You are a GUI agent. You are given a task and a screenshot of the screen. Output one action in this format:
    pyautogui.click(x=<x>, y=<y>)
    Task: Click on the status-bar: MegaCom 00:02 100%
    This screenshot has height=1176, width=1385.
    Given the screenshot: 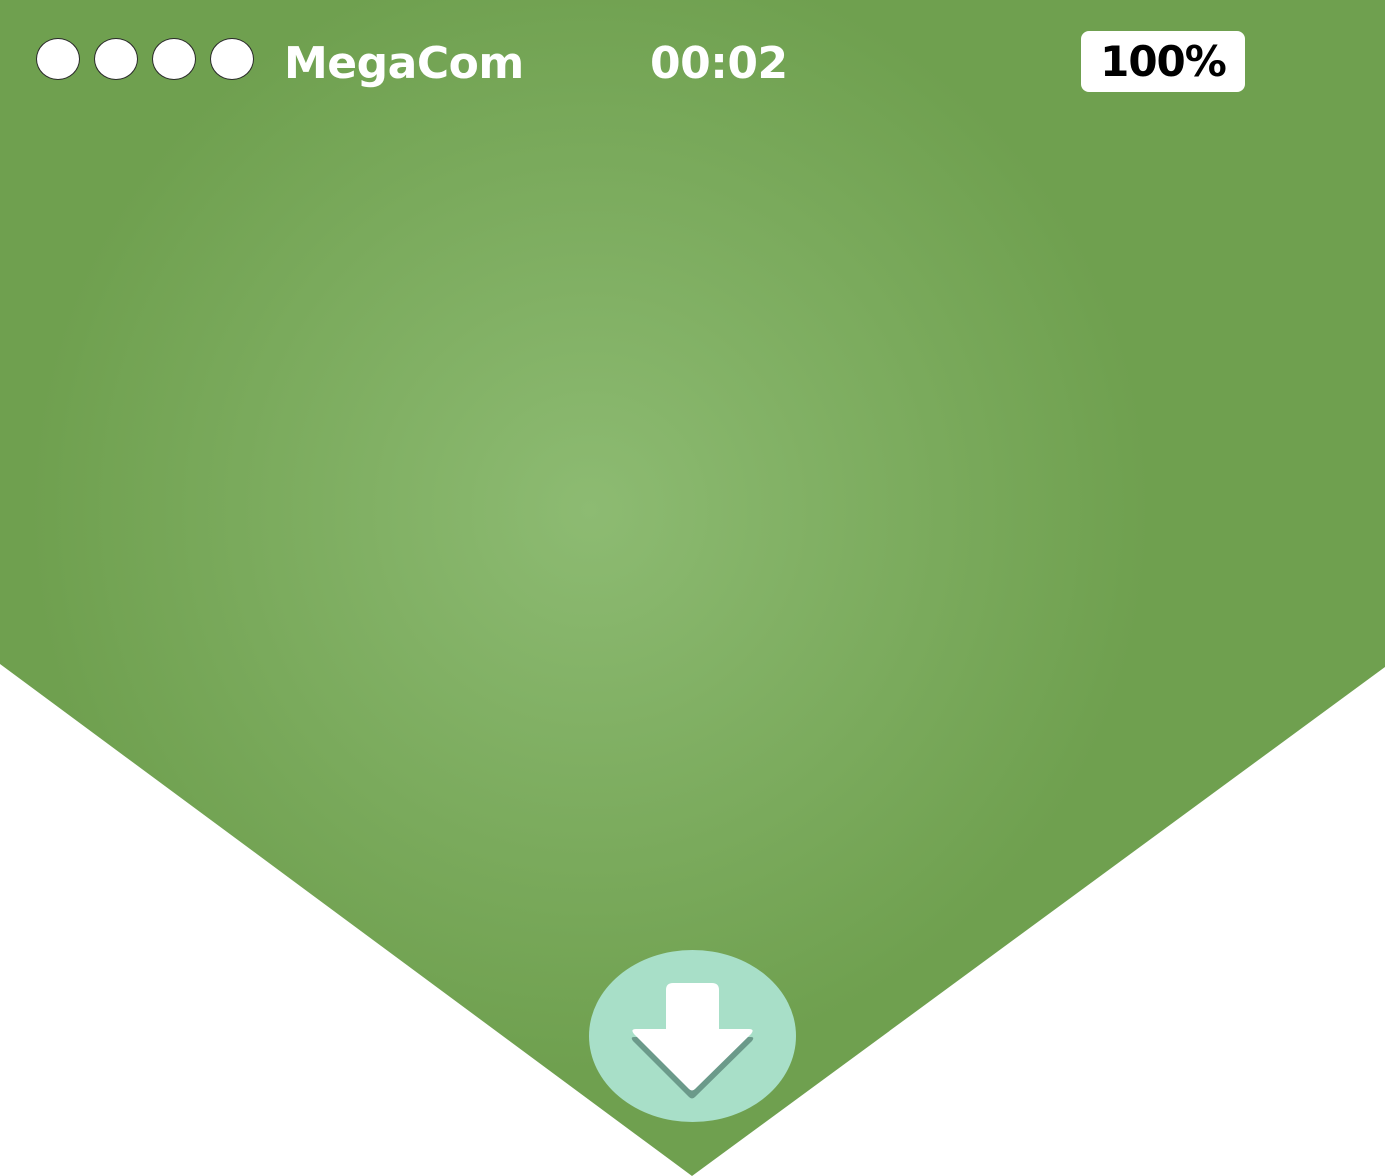 What is the action you would take?
    pyautogui.click(x=692, y=60)
    